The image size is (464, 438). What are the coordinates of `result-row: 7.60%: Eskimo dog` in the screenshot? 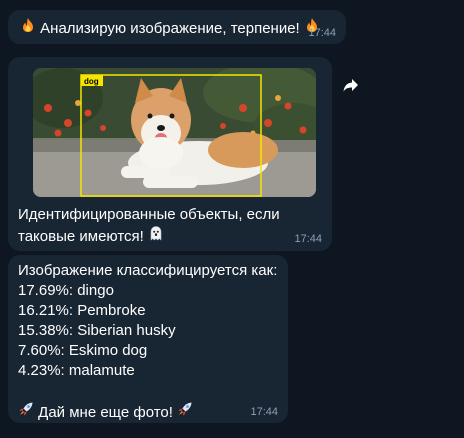 It's located at (83, 350).